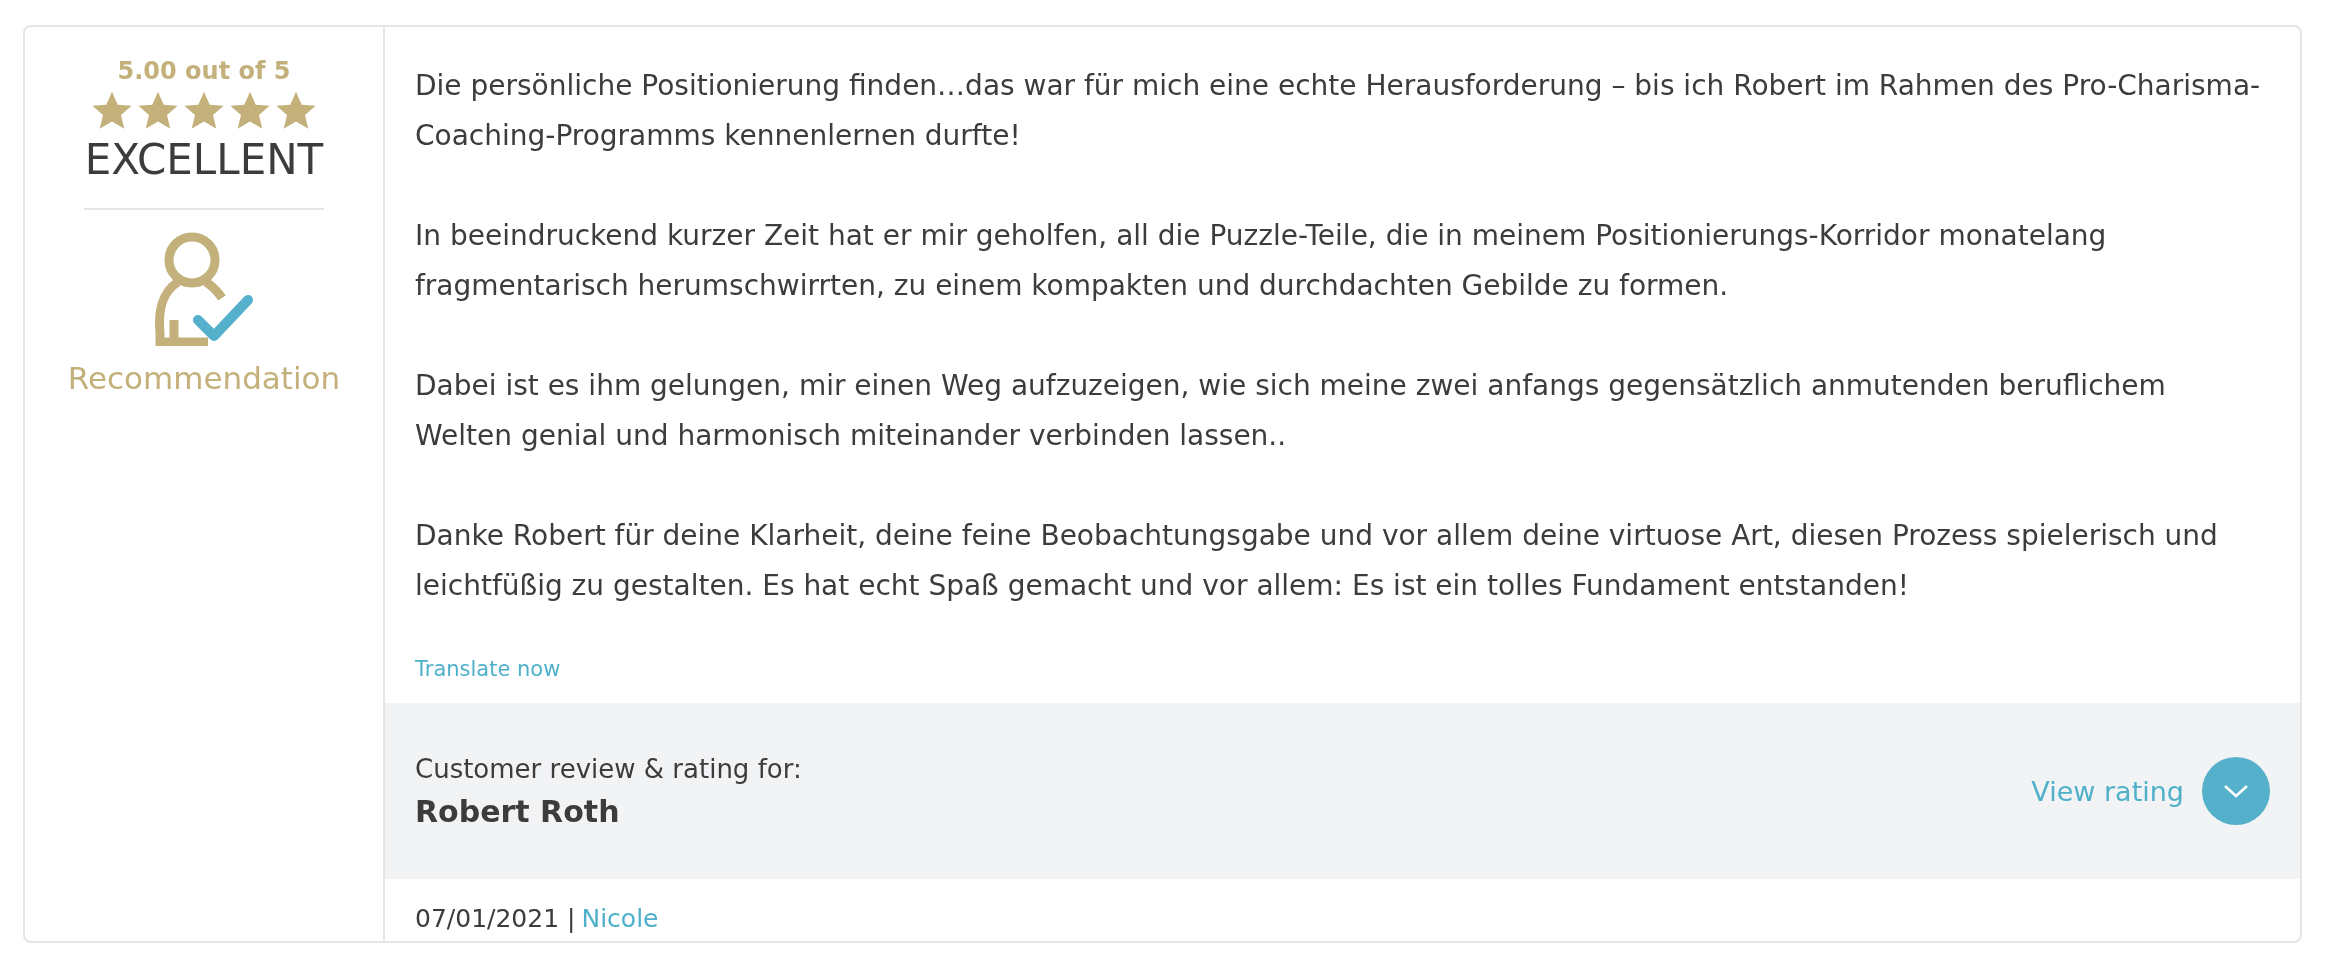 The height and width of the screenshot is (976, 2328). I want to click on view-rating-link: View rating, so click(2107, 791).